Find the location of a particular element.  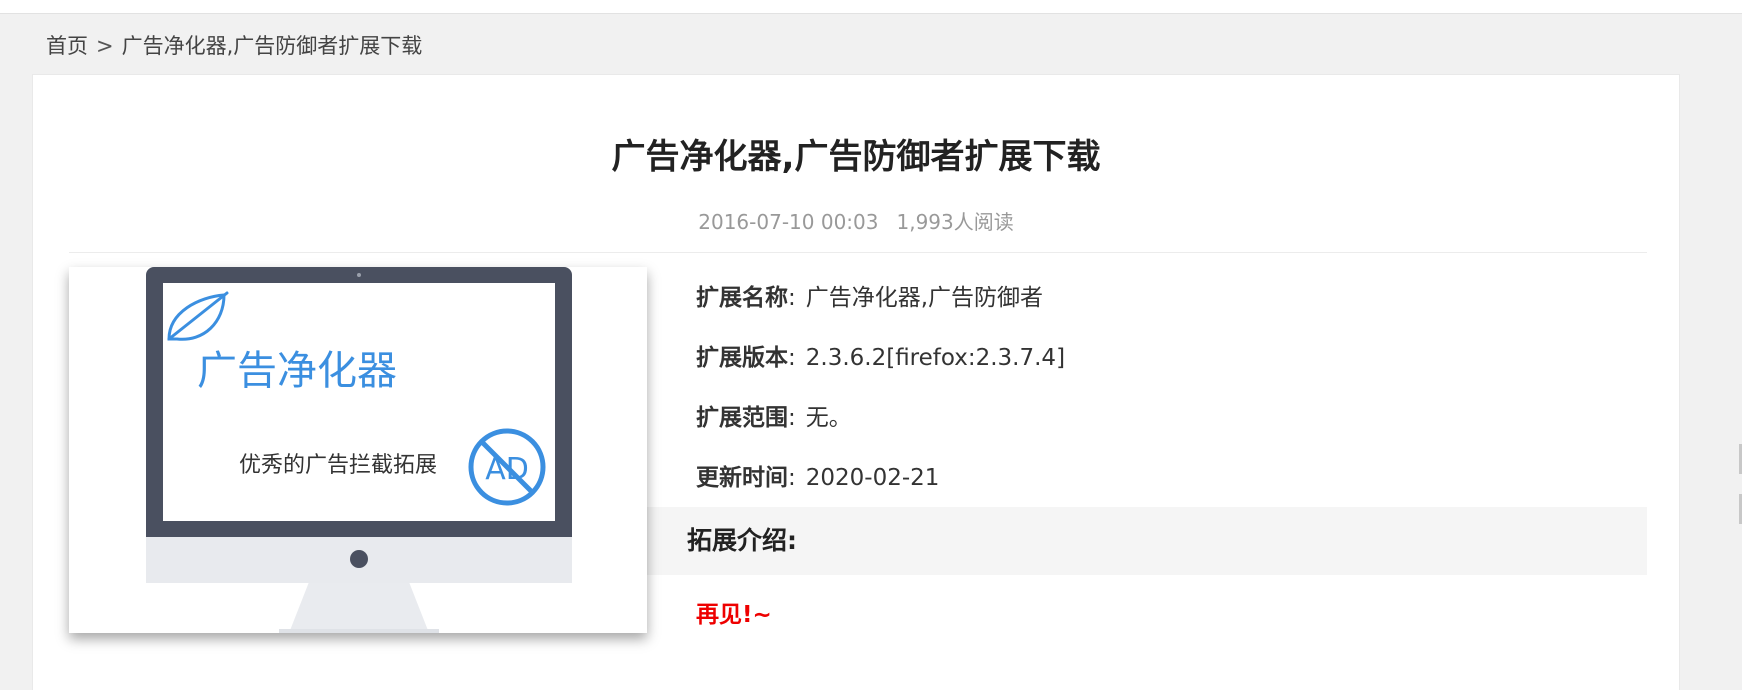

info-key: 扩展范围 is located at coordinates (742, 418).